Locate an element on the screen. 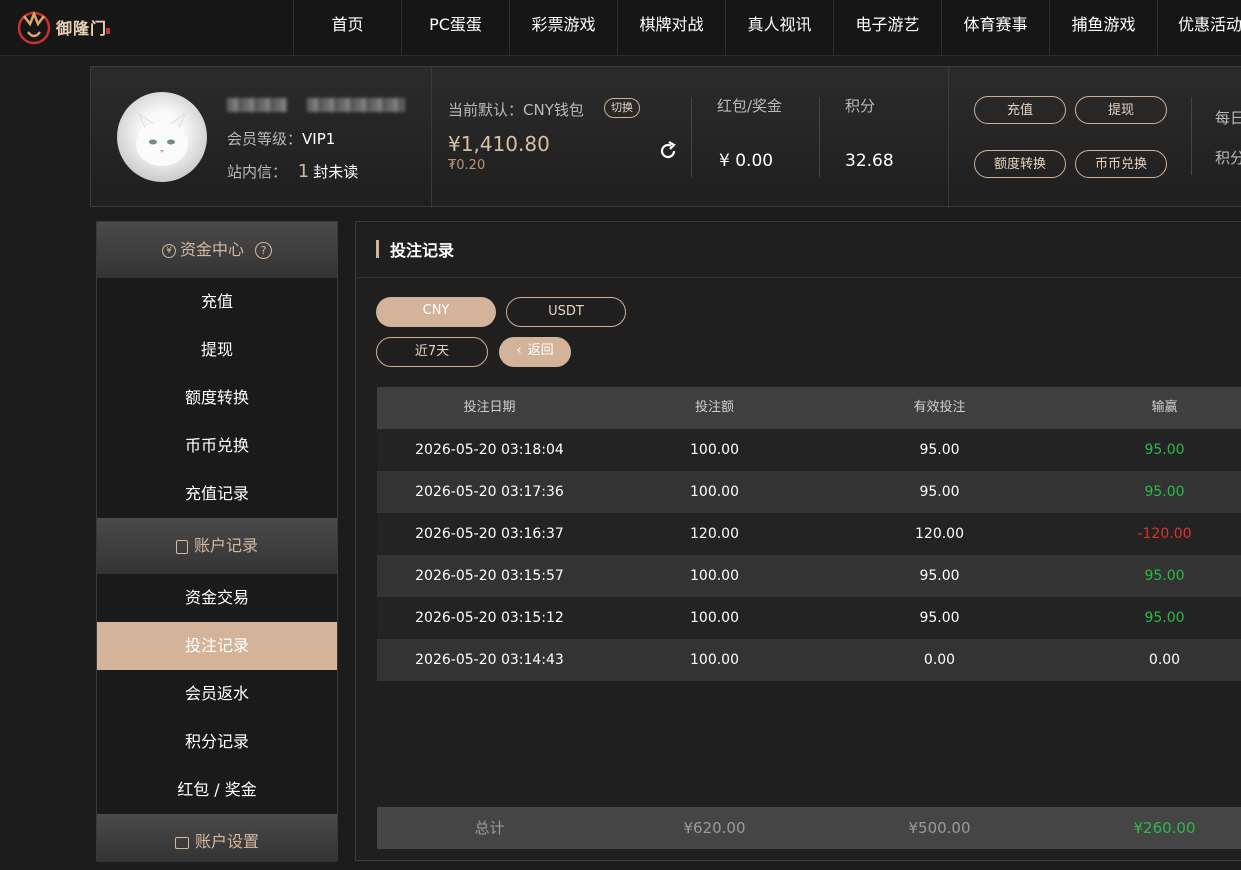 This screenshot has height=870, width=1241. total-win-loss: ¥260.00 is located at coordinates (1164, 828).